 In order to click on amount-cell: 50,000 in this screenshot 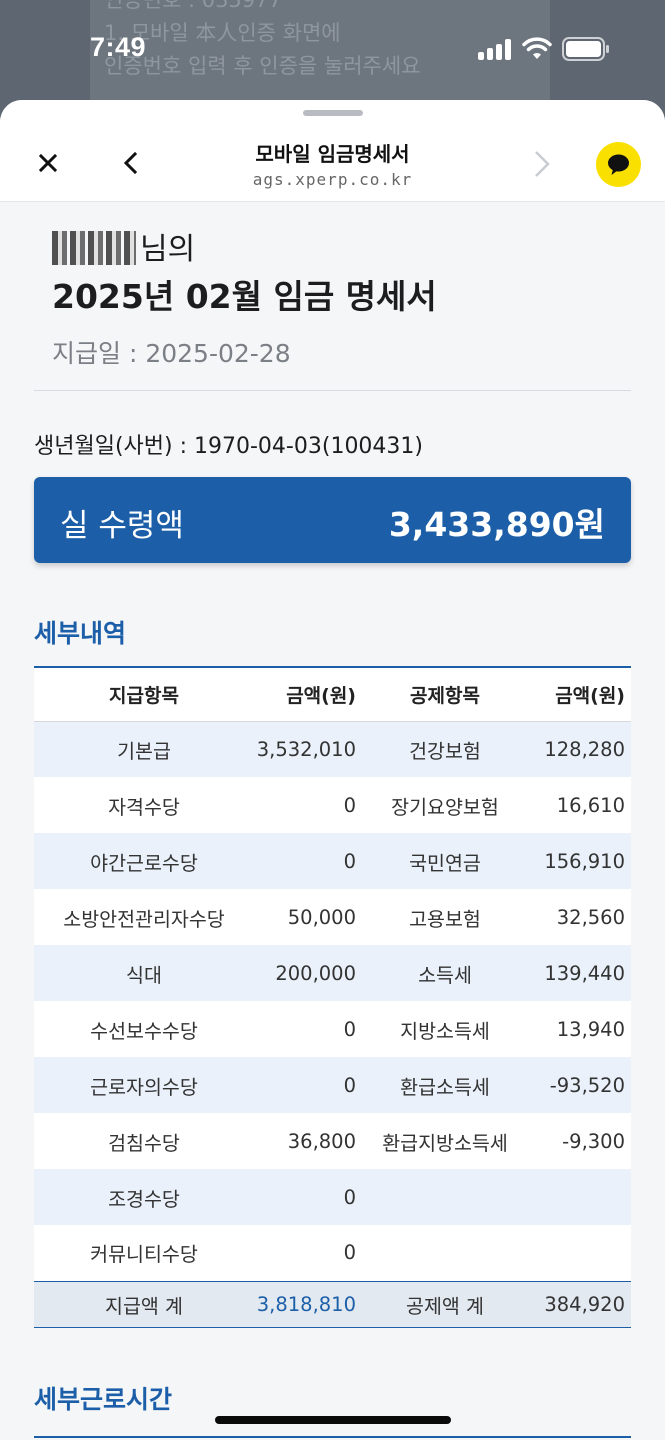, I will do `click(309, 917)`.